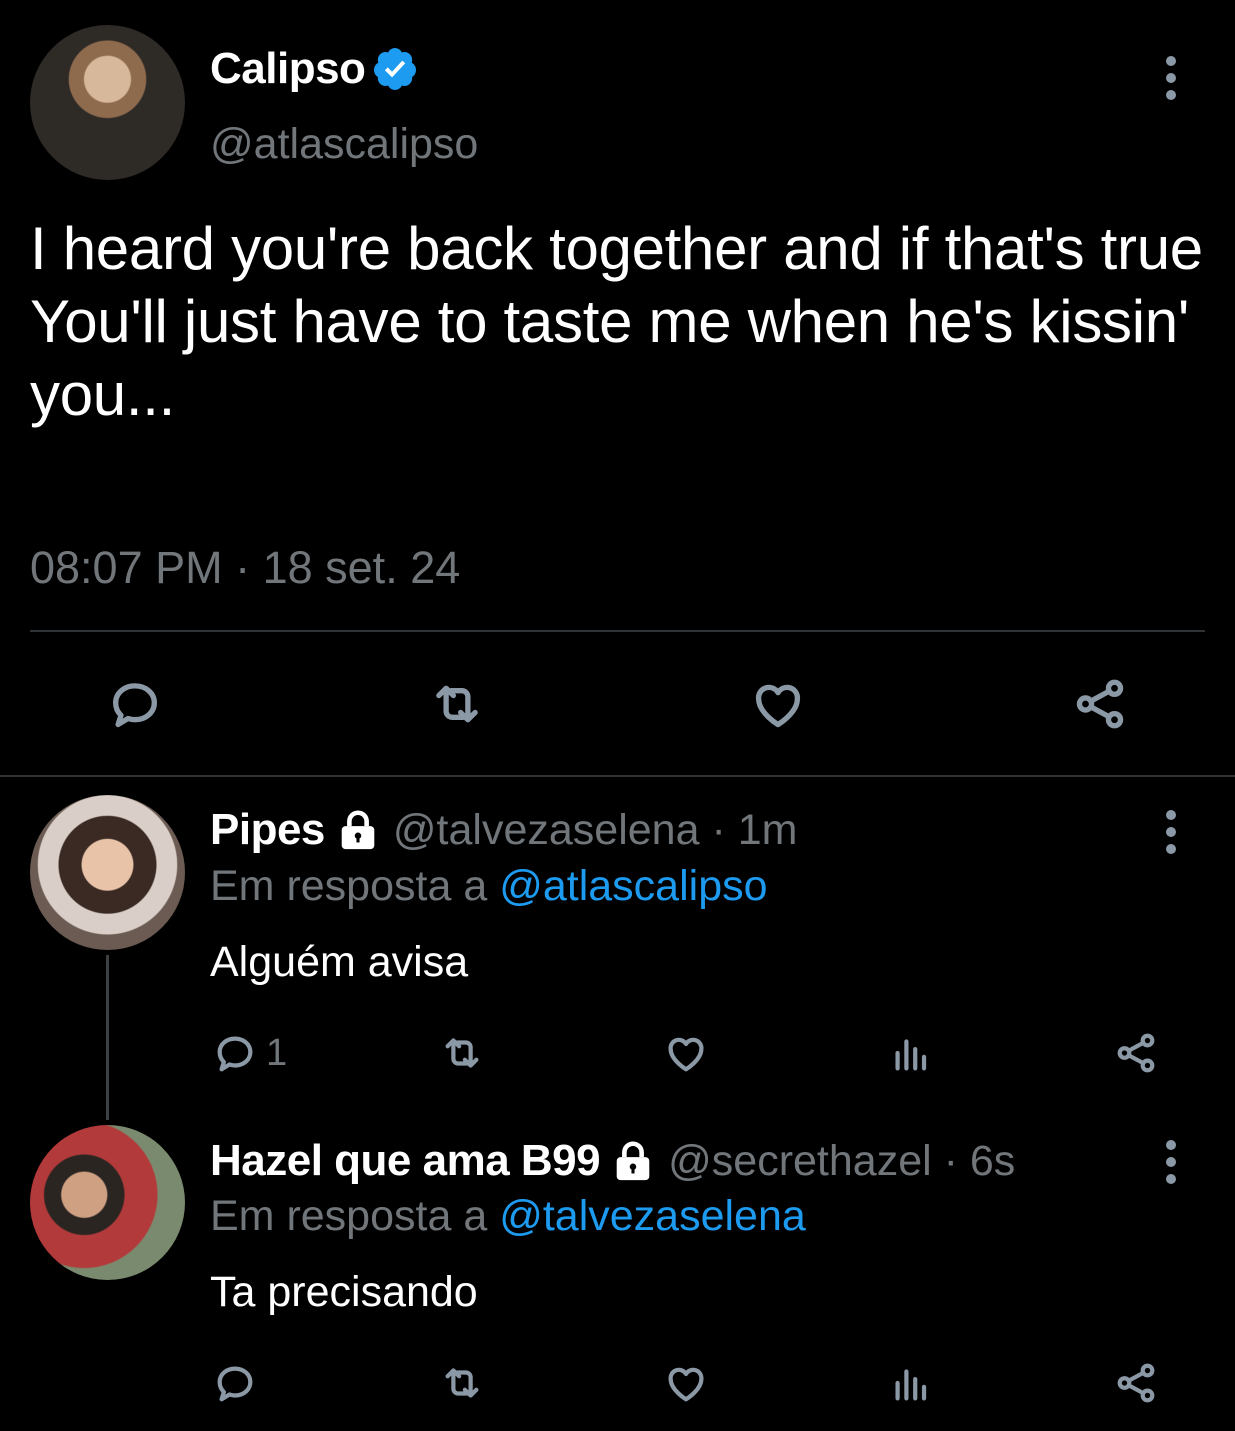 This screenshot has width=1235, height=1431. What do you see at coordinates (395, 69) in the screenshot?
I see `verified-badge-icon` at bounding box center [395, 69].